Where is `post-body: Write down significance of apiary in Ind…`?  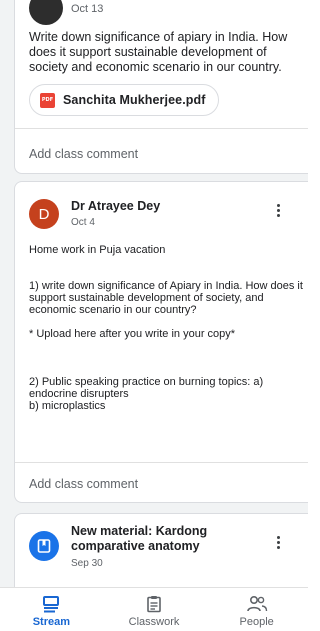
post-body: Write down significance of apiary in Ind… is located at coordinates (158, 52).